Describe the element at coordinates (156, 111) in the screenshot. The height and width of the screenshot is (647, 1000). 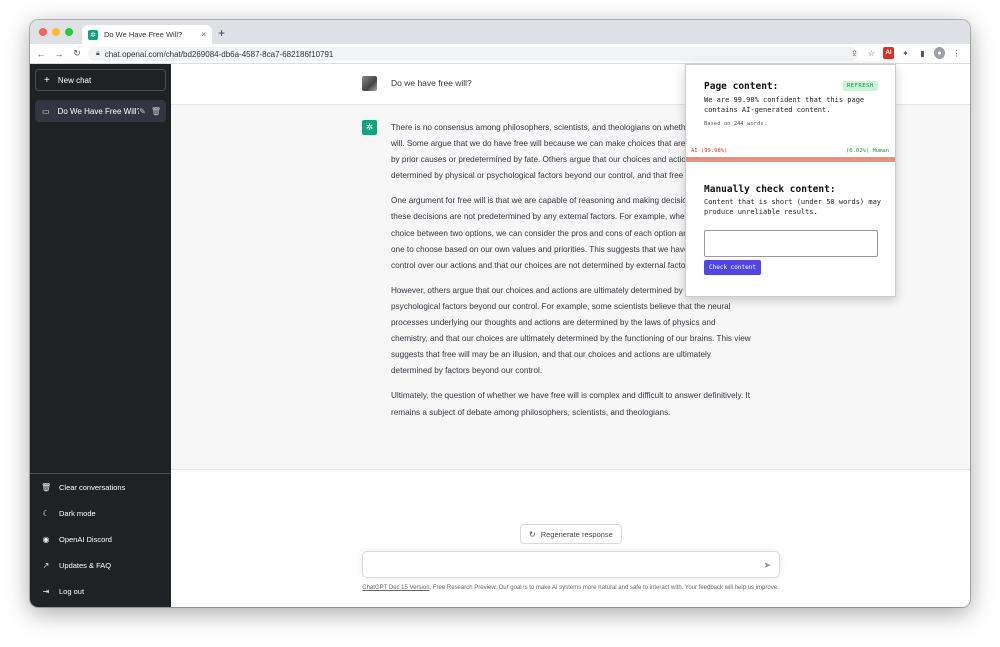
I see `delete-trash-icon: 🗑︎` at that location.